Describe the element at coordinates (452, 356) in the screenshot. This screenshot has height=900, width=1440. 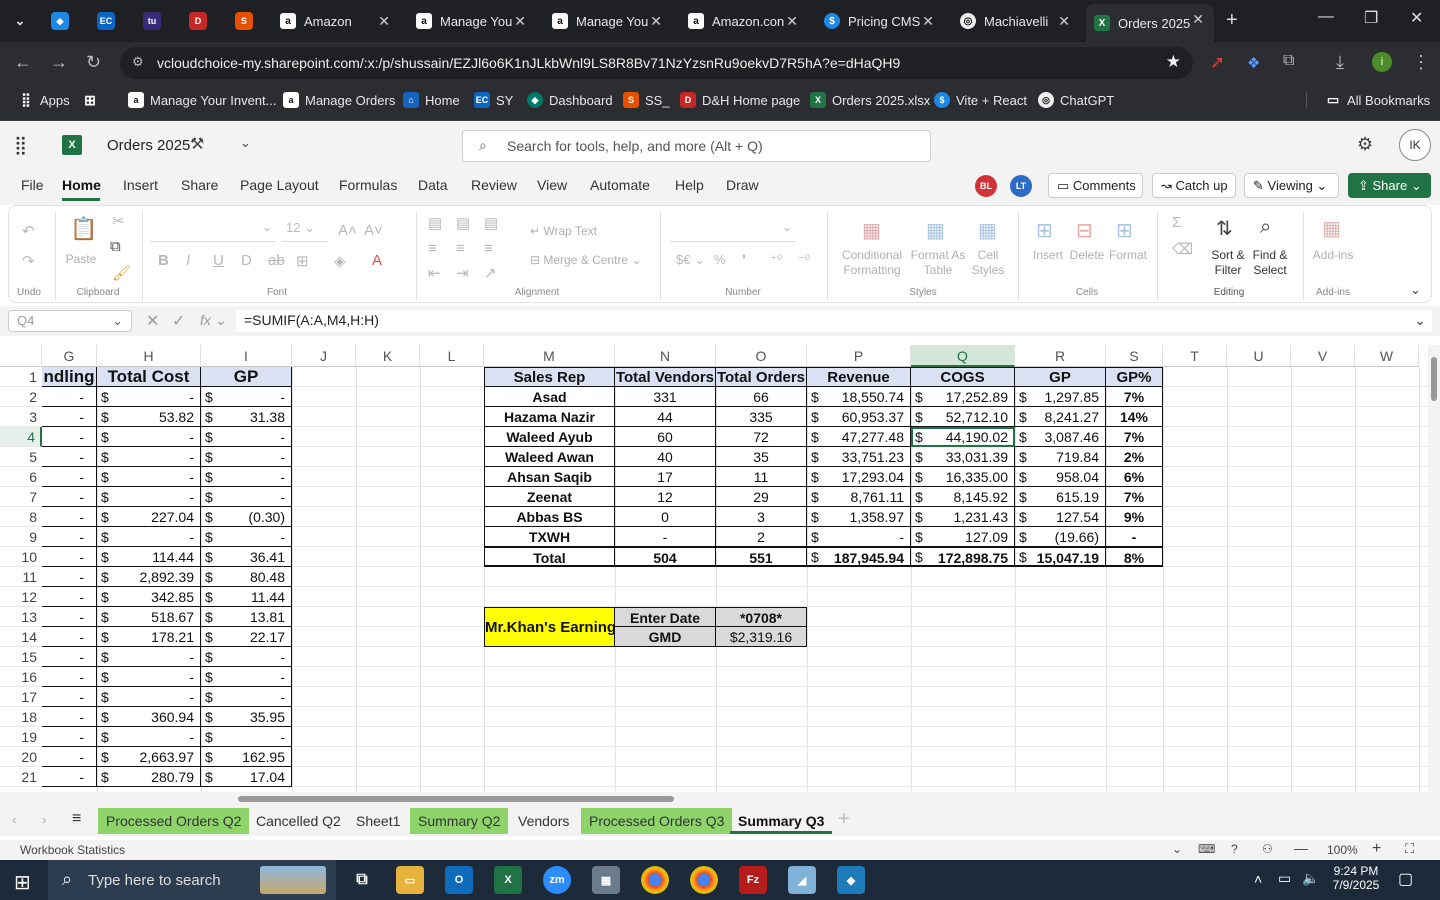
I see `column-header: L` at that location.